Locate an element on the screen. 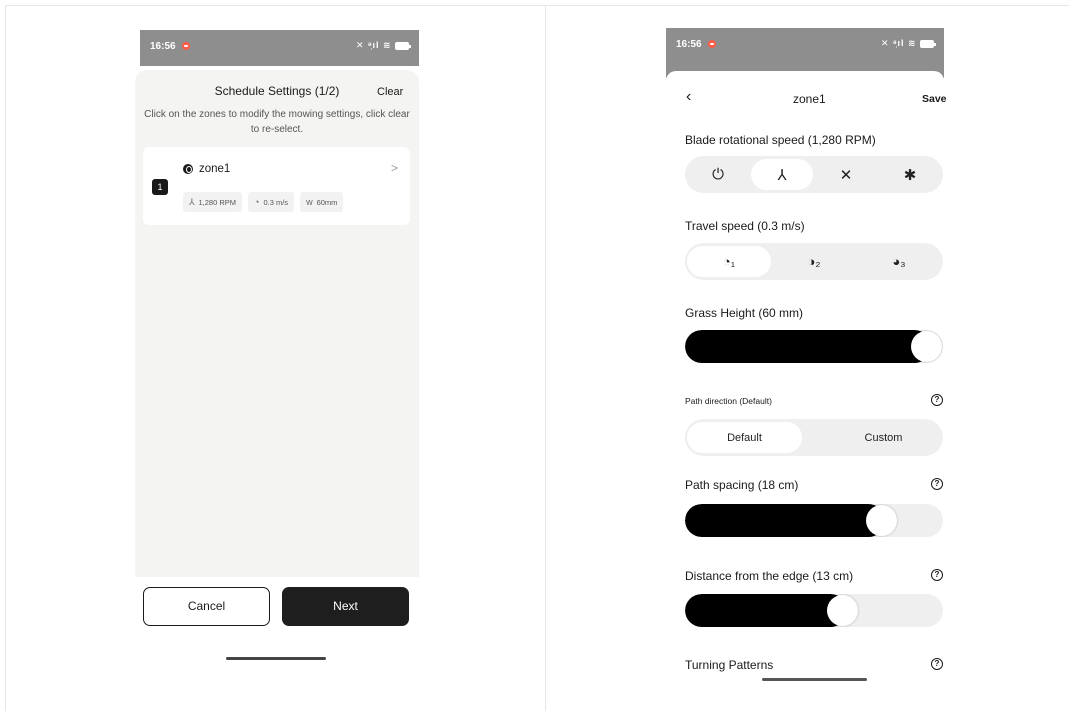 The width and height of the screenshot is (1074, 711). height-value: 60mm is located at coordinates (327, 202).